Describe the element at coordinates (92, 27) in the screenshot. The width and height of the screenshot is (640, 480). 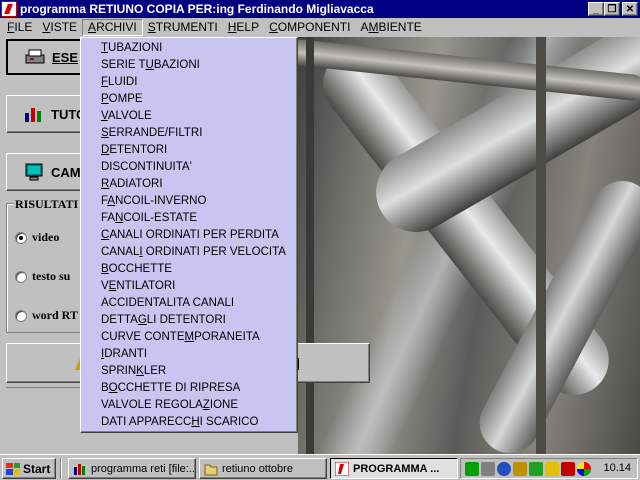
I see `menu-archivi-mnemonic: A` at that location.